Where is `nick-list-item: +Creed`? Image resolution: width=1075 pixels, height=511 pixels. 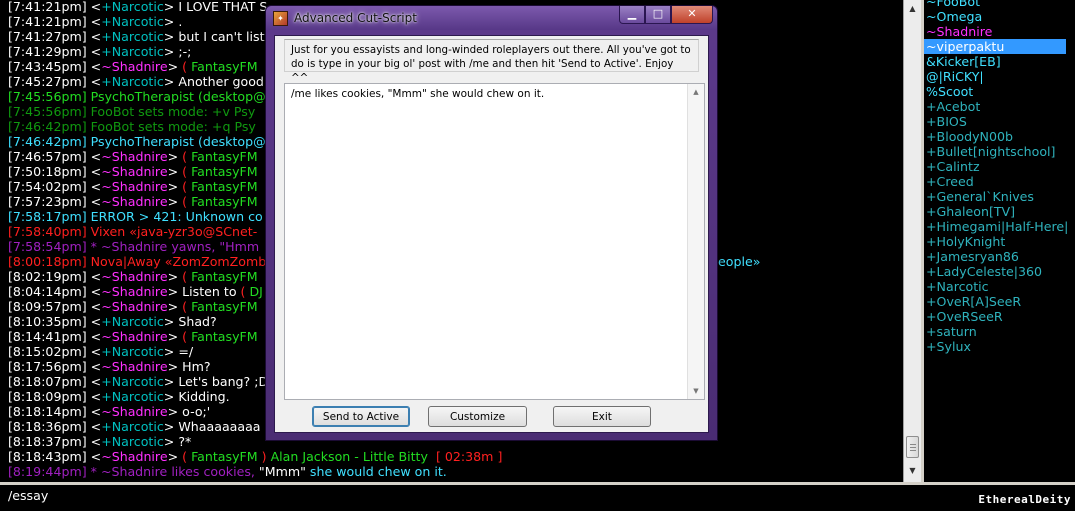
nick-list-item: +Creed is located at coordinates (995, 181).